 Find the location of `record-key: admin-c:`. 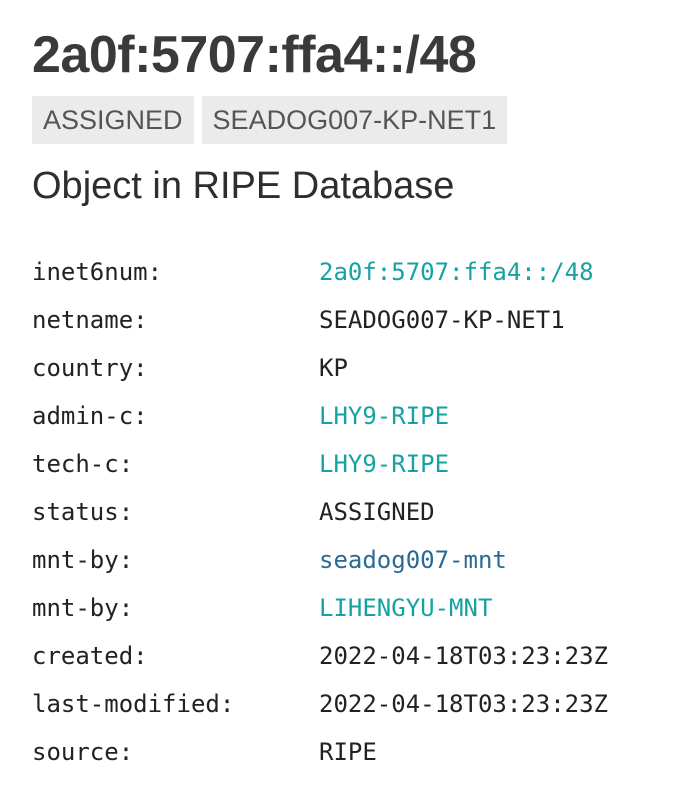

record-key: admin-c: is located at coordinates (90, 416).